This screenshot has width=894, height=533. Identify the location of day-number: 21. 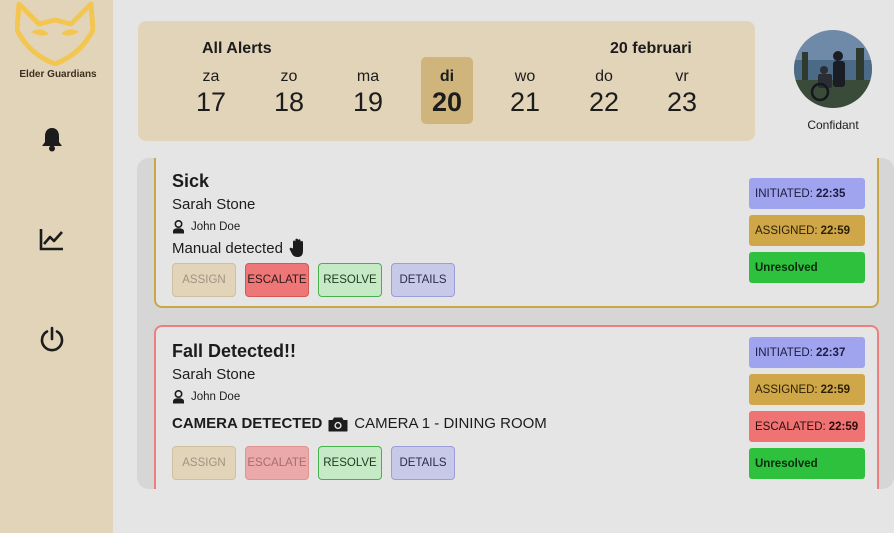
(525, 102).